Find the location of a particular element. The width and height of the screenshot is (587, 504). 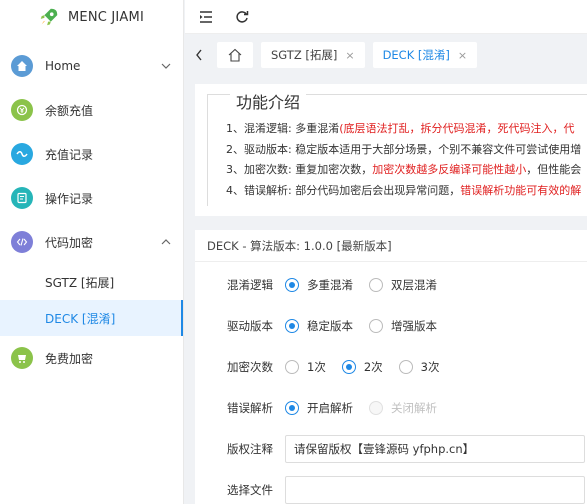

form-row-error-parse: 错误解析 开启解析 关闭解析 is located at coordinates (391, 408).